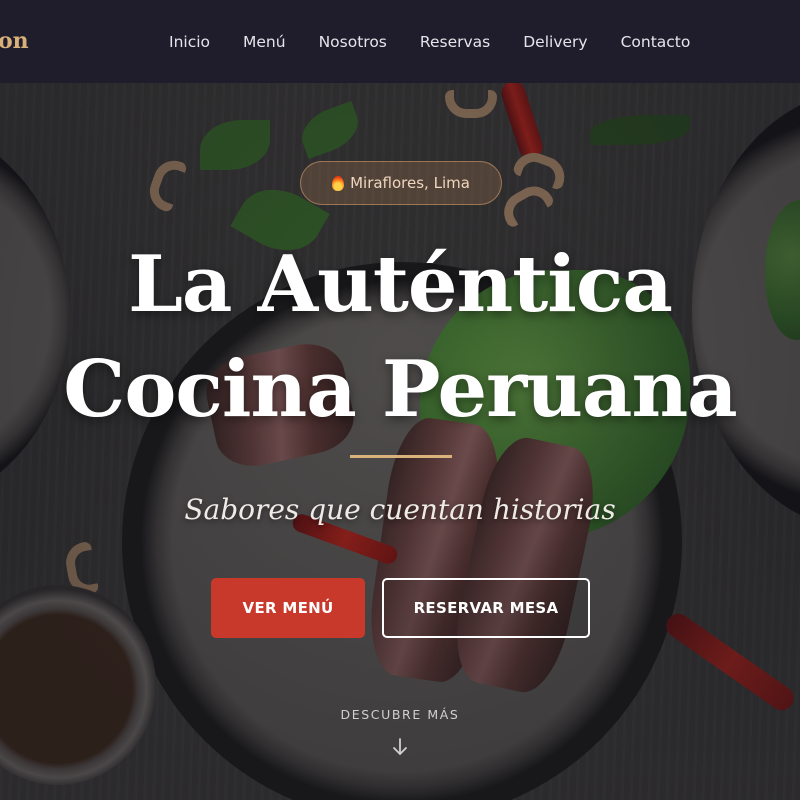 The height and width of the screenshot is (800, 800). Describe the element at coordinates (353, 42) in the screenshot. I see `nav-link-nosotros: Nosotros` at that location.